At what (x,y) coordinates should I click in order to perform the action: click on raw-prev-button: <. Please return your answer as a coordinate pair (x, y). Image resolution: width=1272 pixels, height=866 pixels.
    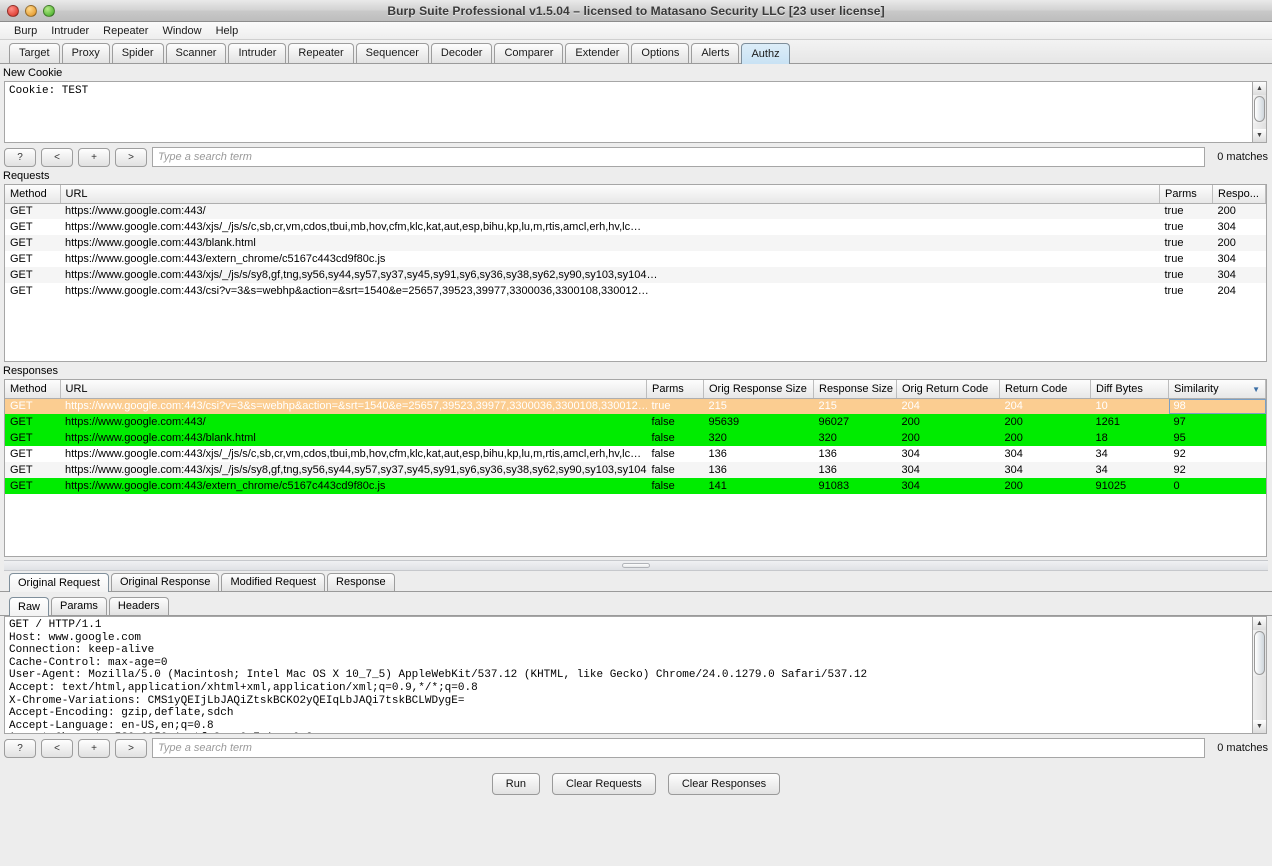
    Looking at the image, I should click on (57, 748).